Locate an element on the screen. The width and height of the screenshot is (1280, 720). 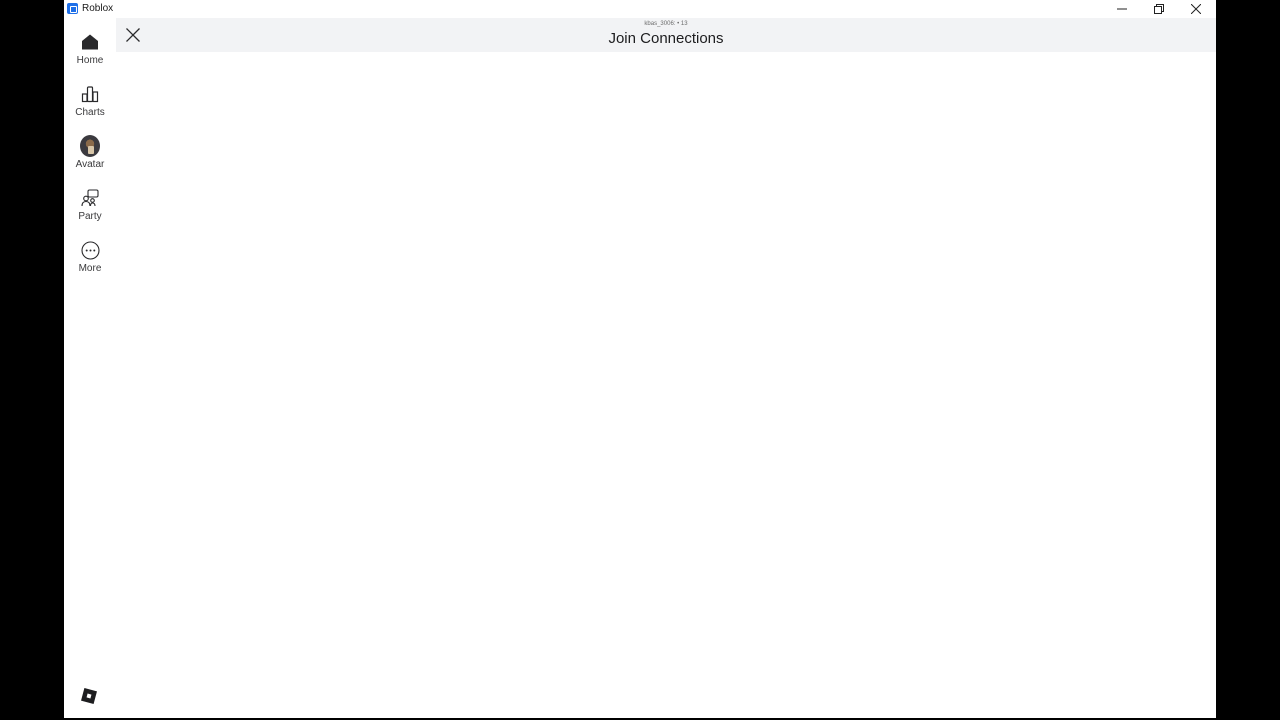
page-title: Join Connections is located at coordinates (666, 38).